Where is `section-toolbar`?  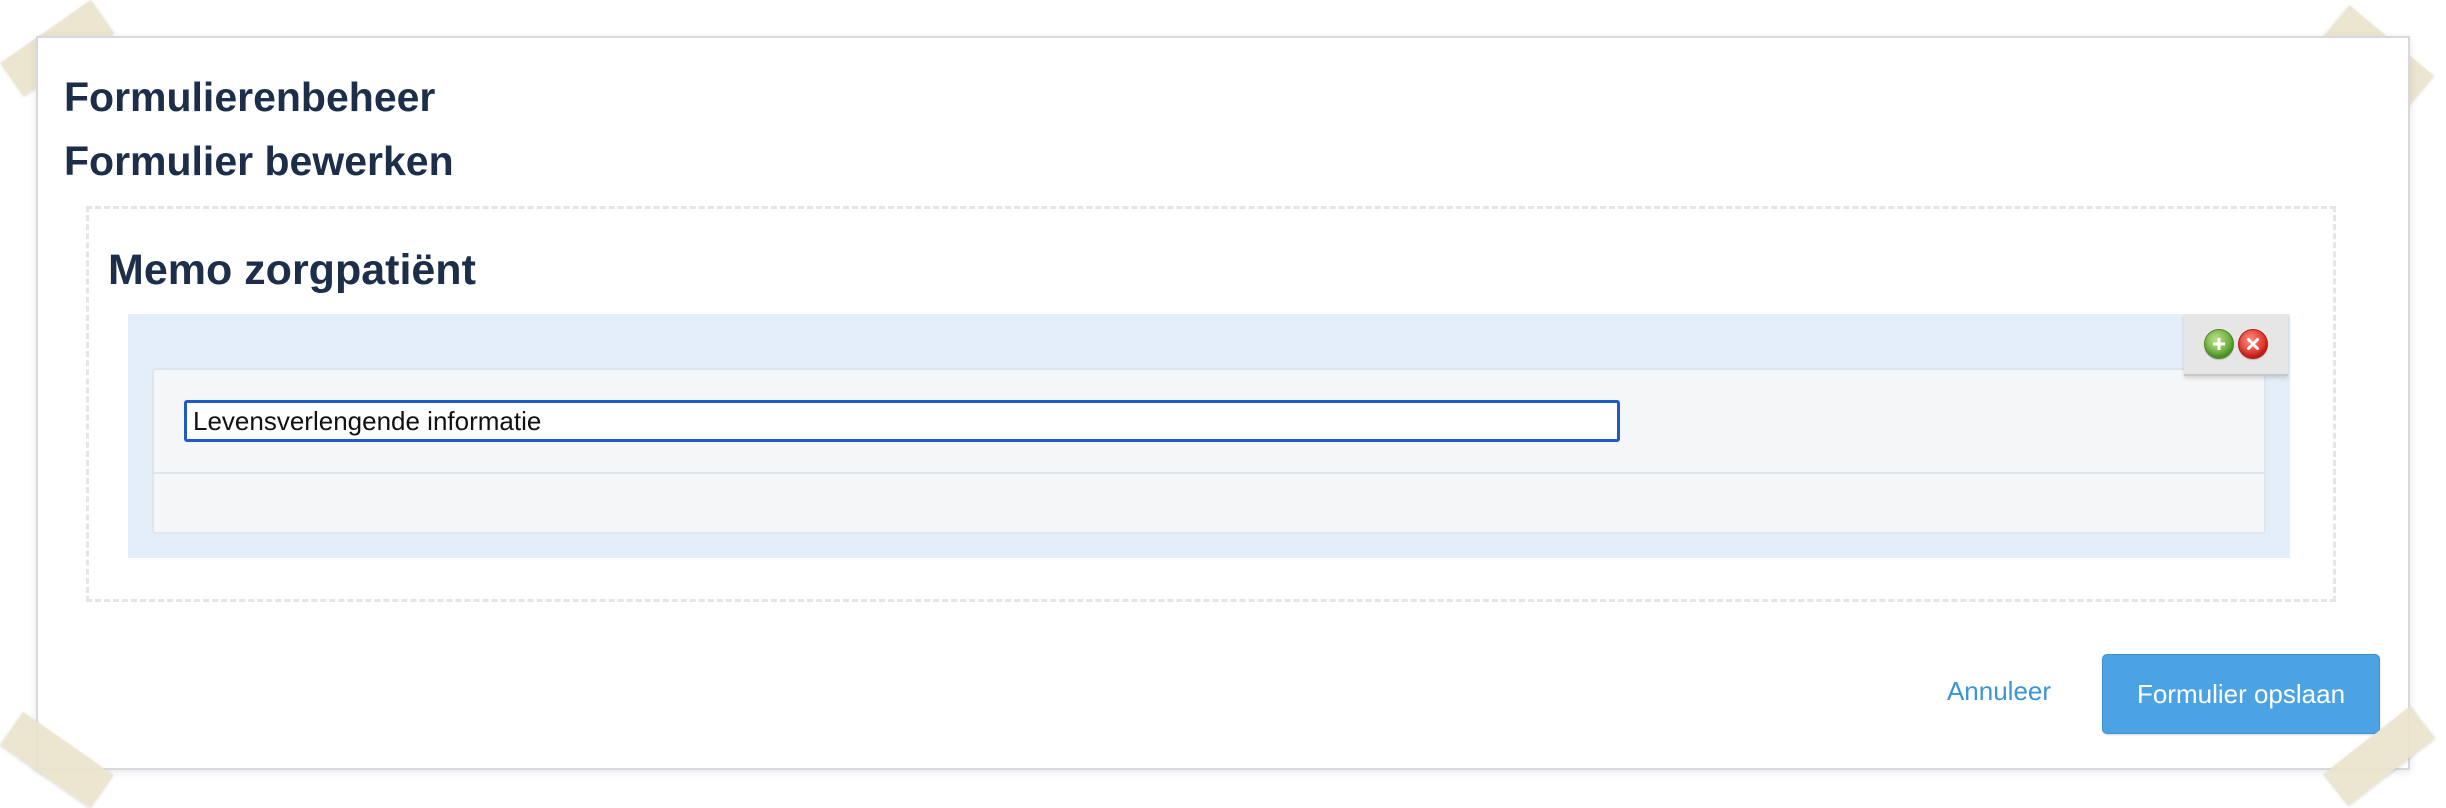 section-toolbar is located at coordinates (2236, 345).